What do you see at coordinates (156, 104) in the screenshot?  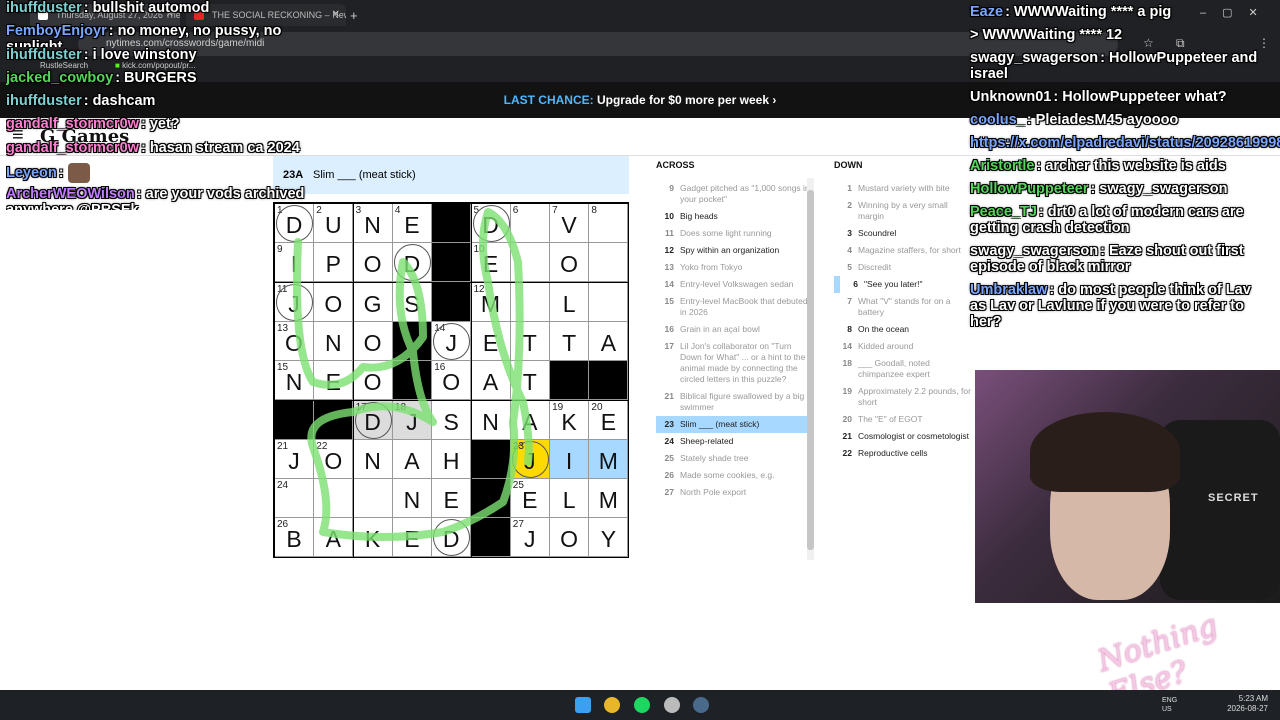 I see `chat-message: ihuffduster: dashcam` at bounding box center [156, 104].